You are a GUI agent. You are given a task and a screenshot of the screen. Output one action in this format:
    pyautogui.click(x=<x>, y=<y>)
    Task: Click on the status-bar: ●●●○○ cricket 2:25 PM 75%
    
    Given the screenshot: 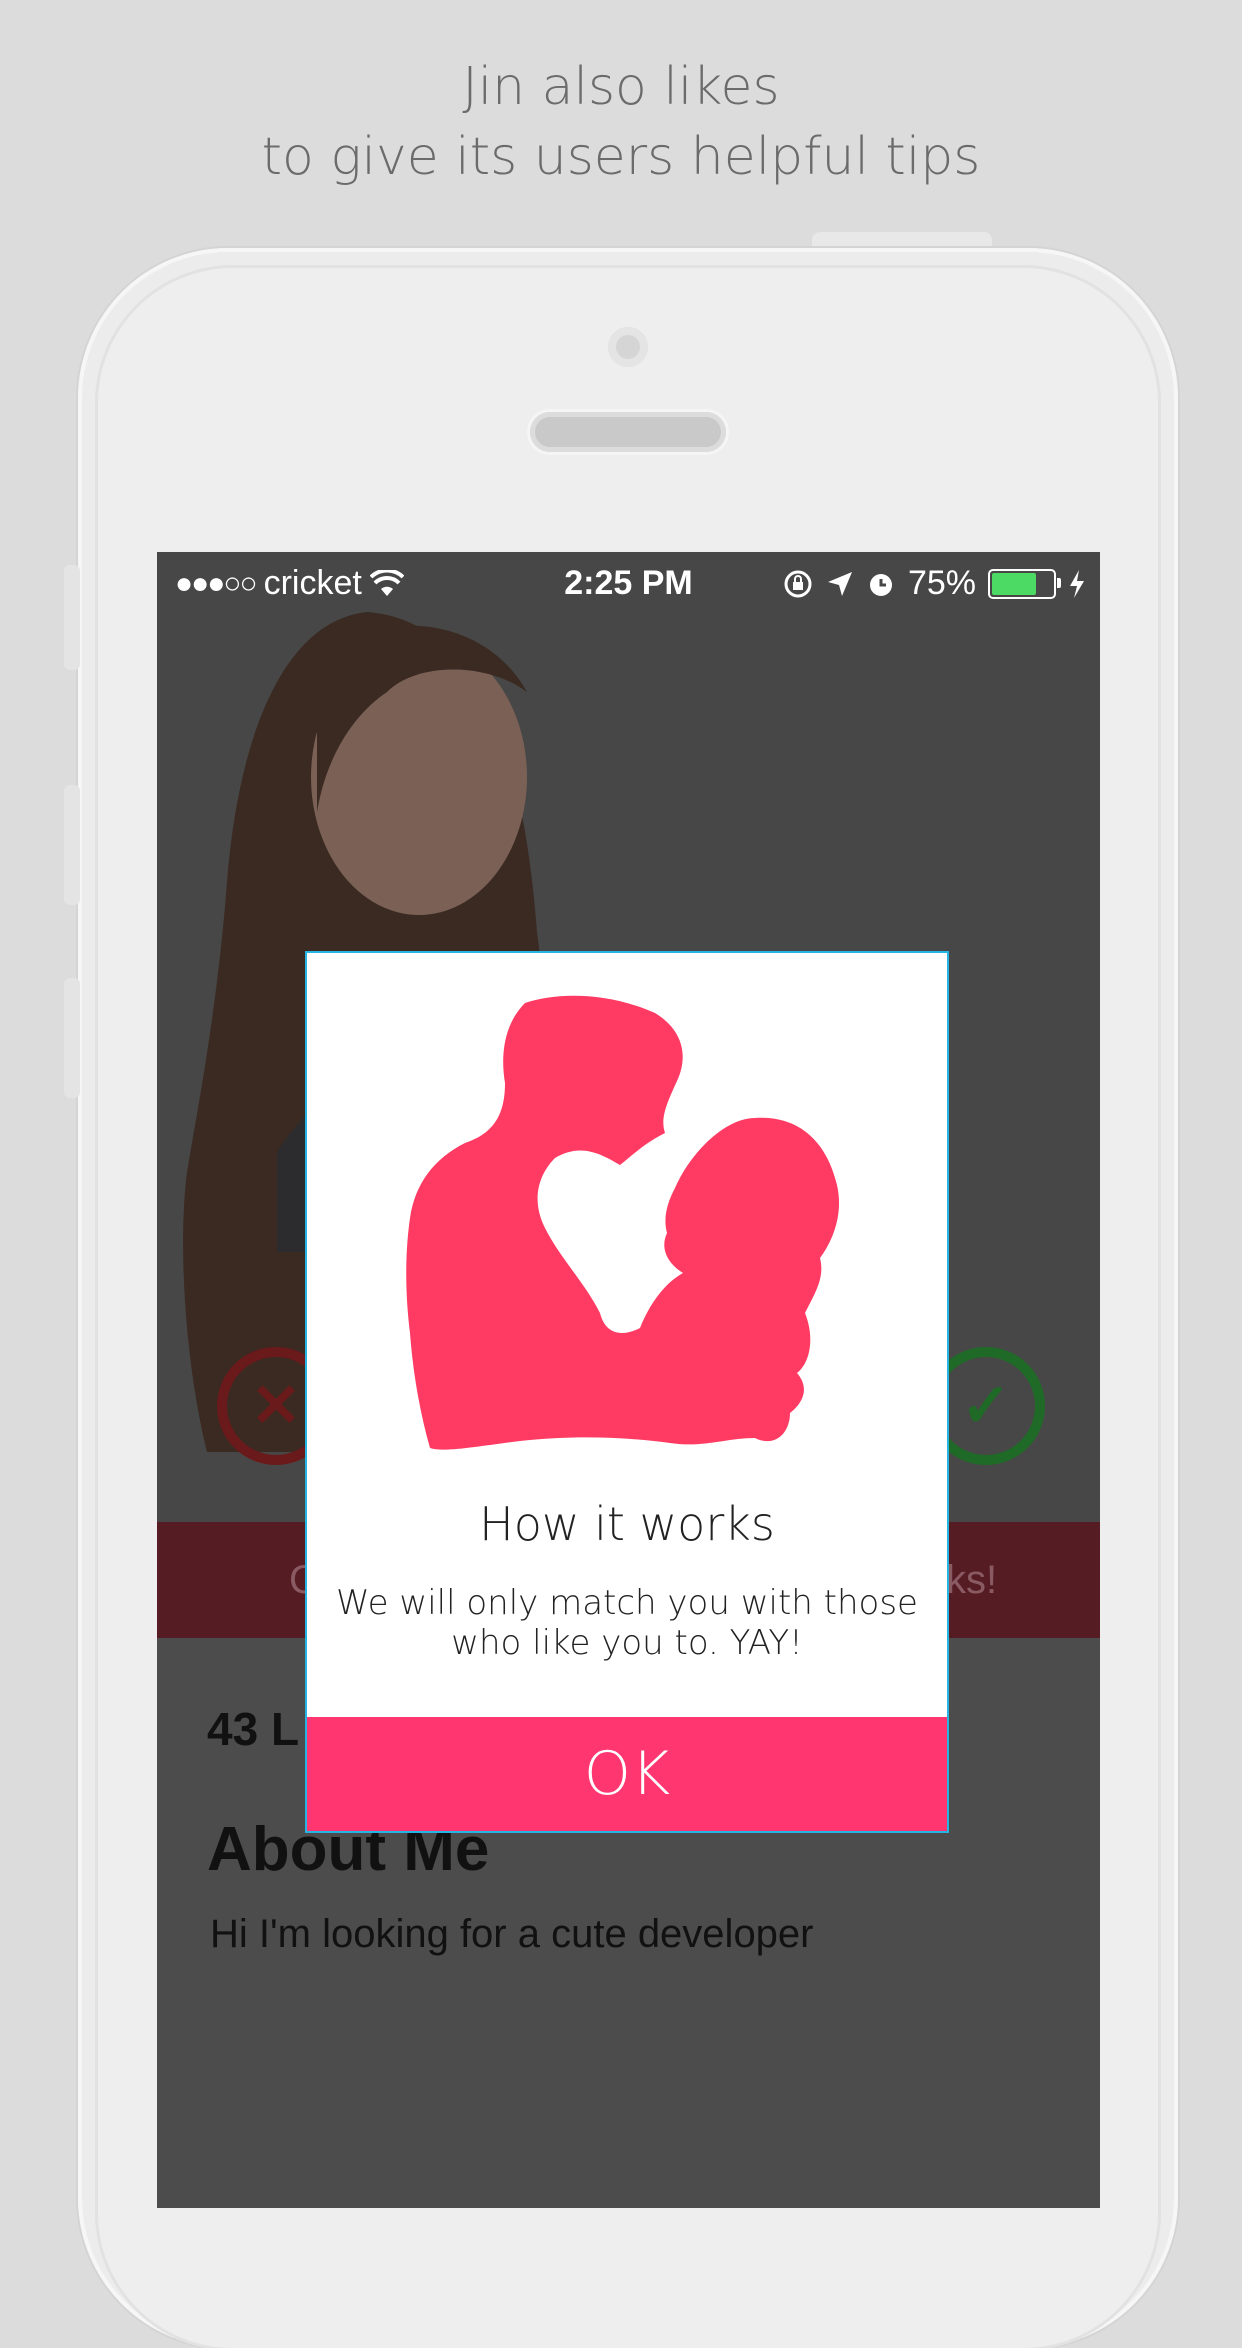 What is the action you would take?
    pyautogui.click(x=628, y=585)
    